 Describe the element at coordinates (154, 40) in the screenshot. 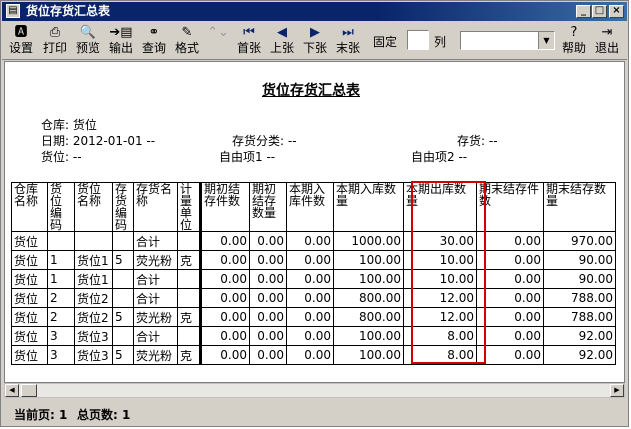

I see `query-button: ⚭ 查询` at that location.